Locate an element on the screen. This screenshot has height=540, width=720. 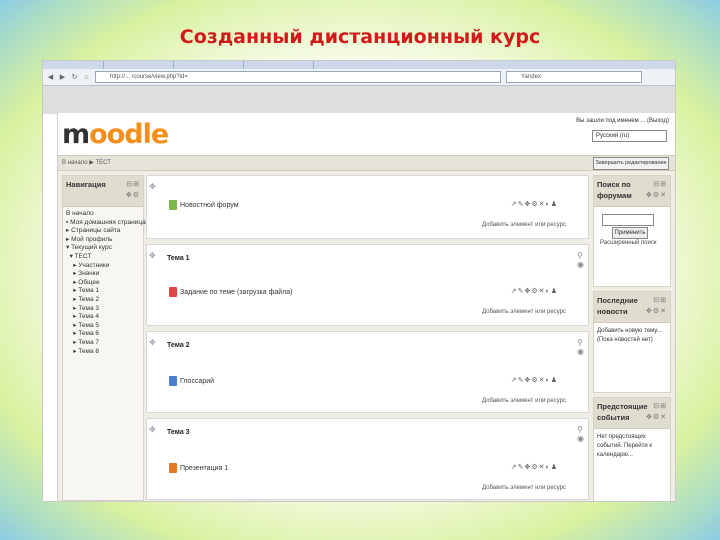
nav-tree-item: ▾ Текущий курс is located at coordinates (103, 248).